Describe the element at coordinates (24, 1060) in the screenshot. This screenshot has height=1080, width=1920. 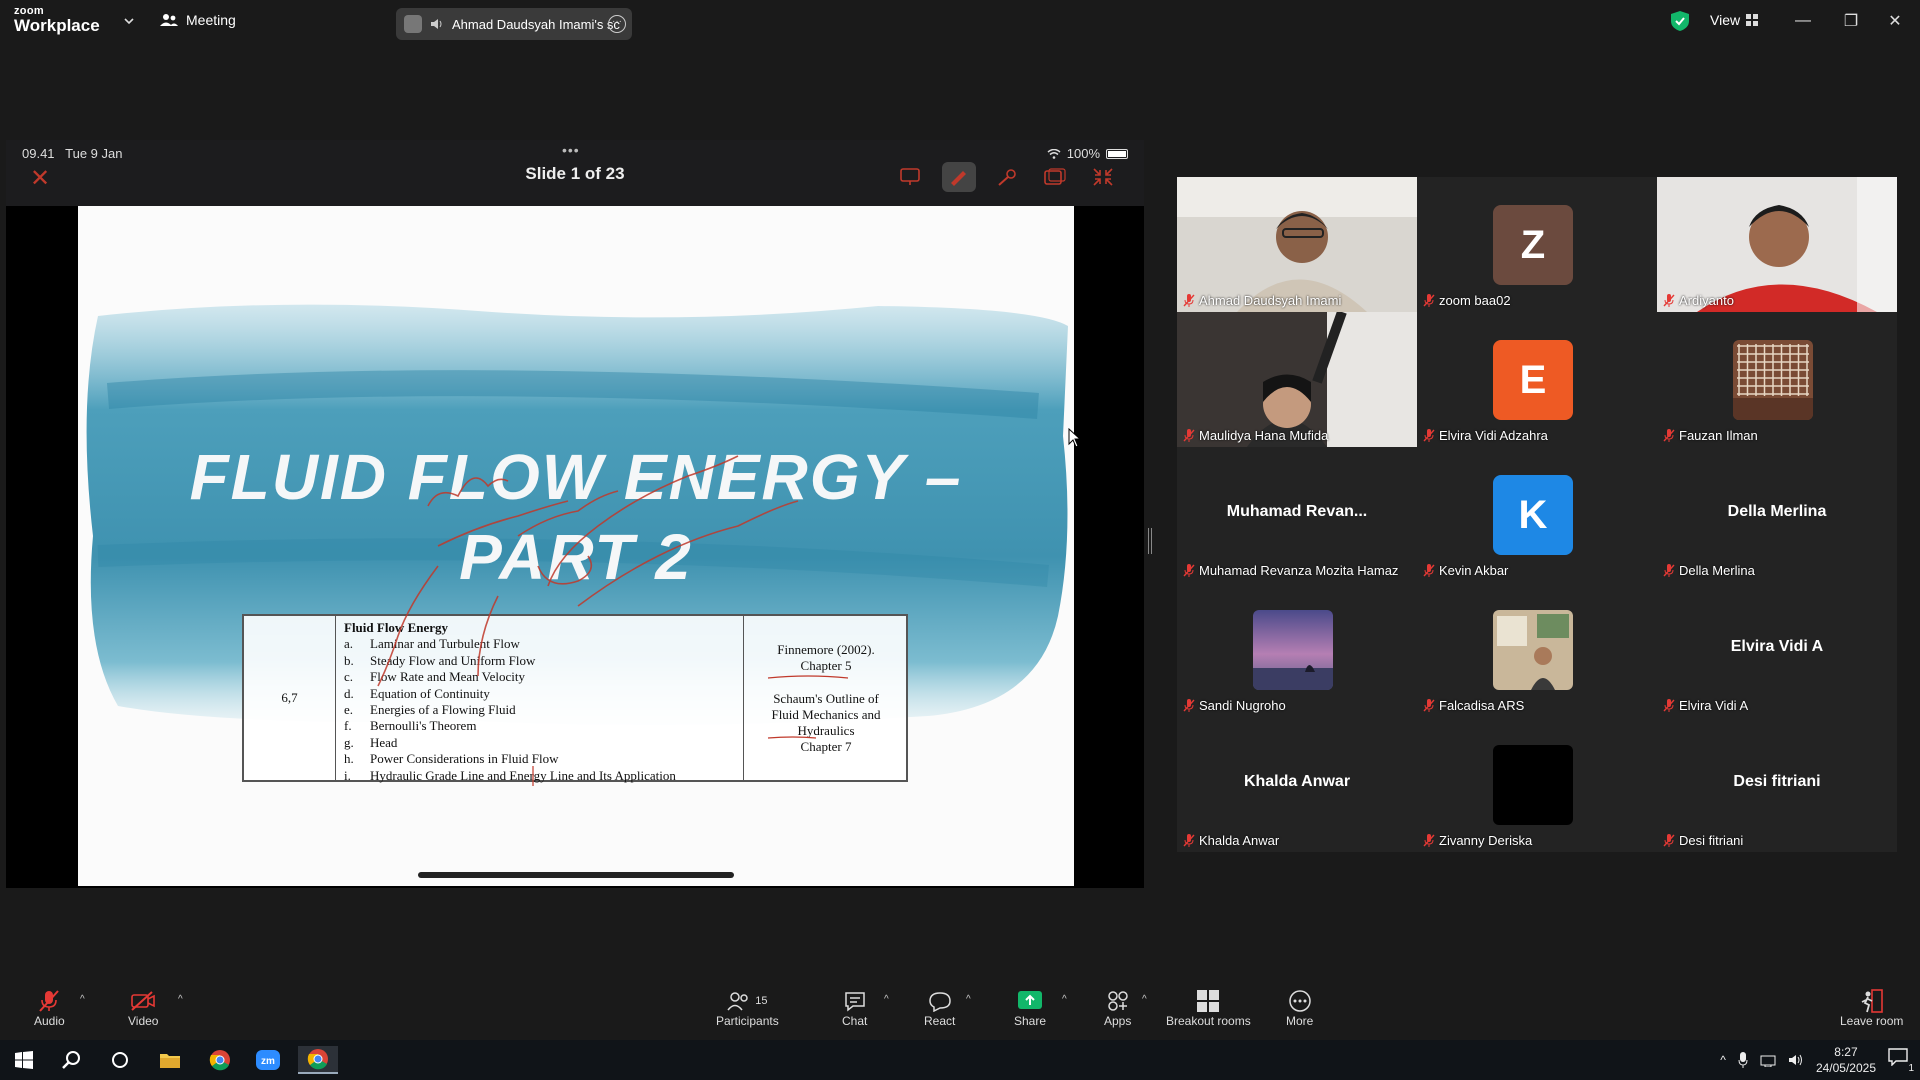
I see `windows-start-icon` at that location.